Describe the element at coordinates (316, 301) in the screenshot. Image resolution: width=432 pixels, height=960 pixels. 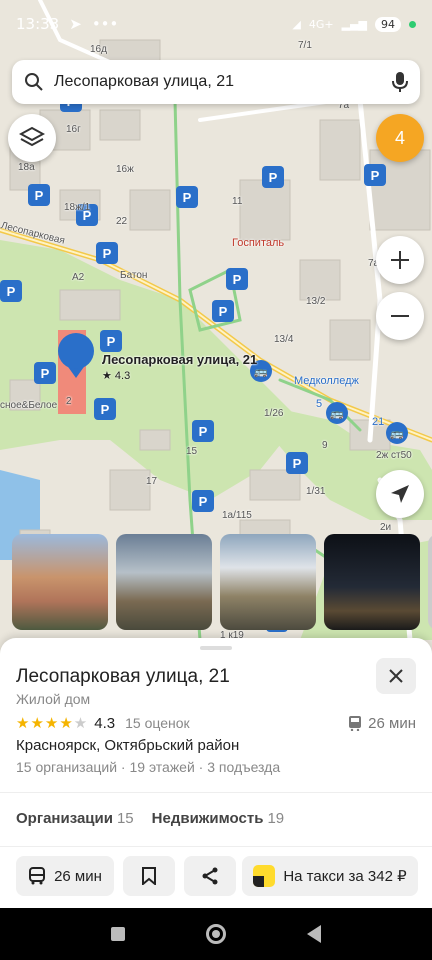
I see `building-label: 13/2` at that location.